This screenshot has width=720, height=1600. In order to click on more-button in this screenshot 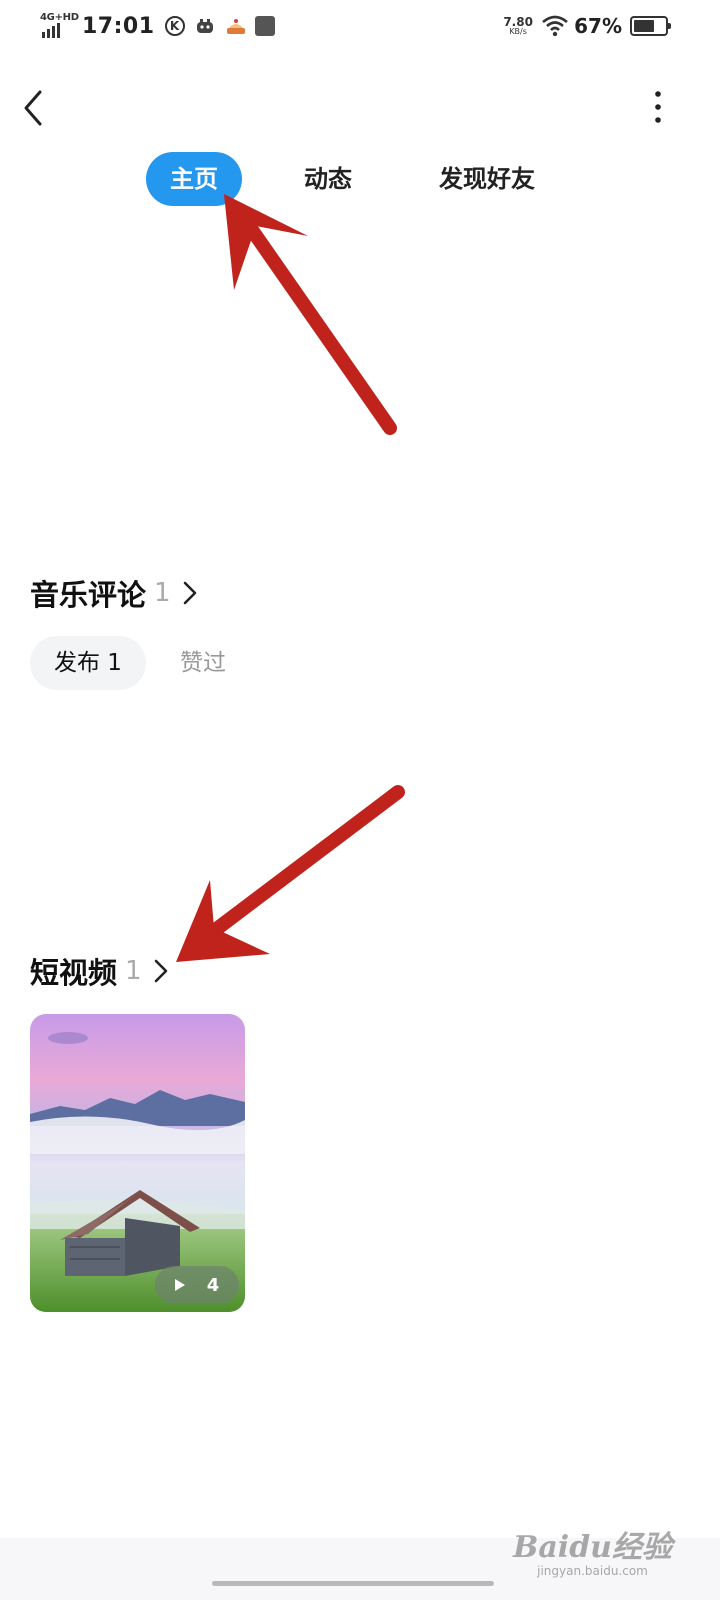, I will do `click(658, 107)`.